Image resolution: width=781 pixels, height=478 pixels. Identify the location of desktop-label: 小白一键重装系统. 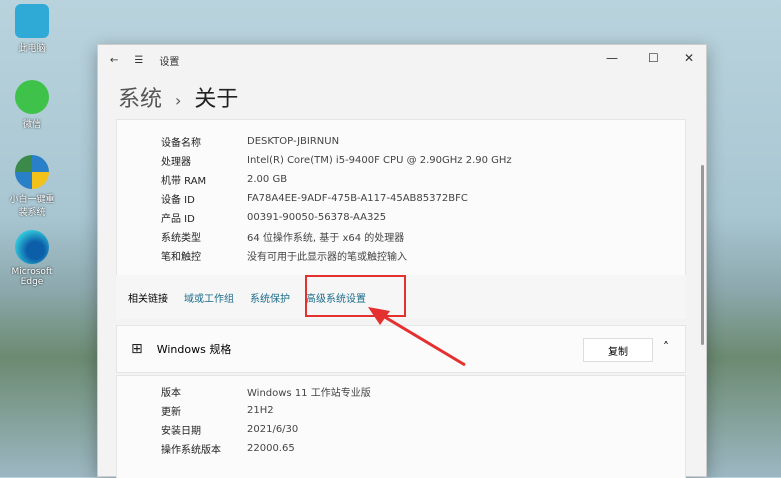
(32, 206).